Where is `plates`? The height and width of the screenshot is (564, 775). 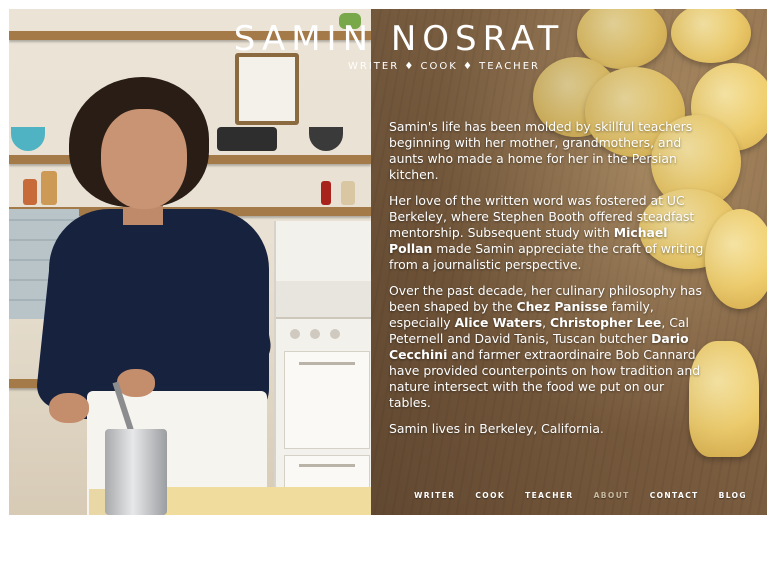
plates is located at coordinates (247, 139).